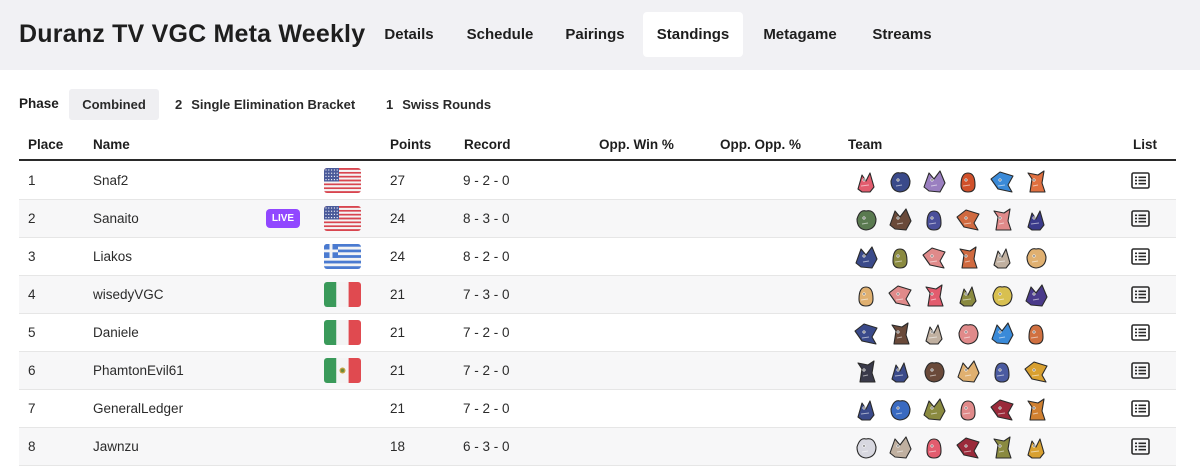 This screenshot has height=473, width=1200. Describe the element at coordinates (486, 446) in the screenshot. I see `record-cell: 6 - 3 - 0` at that location.